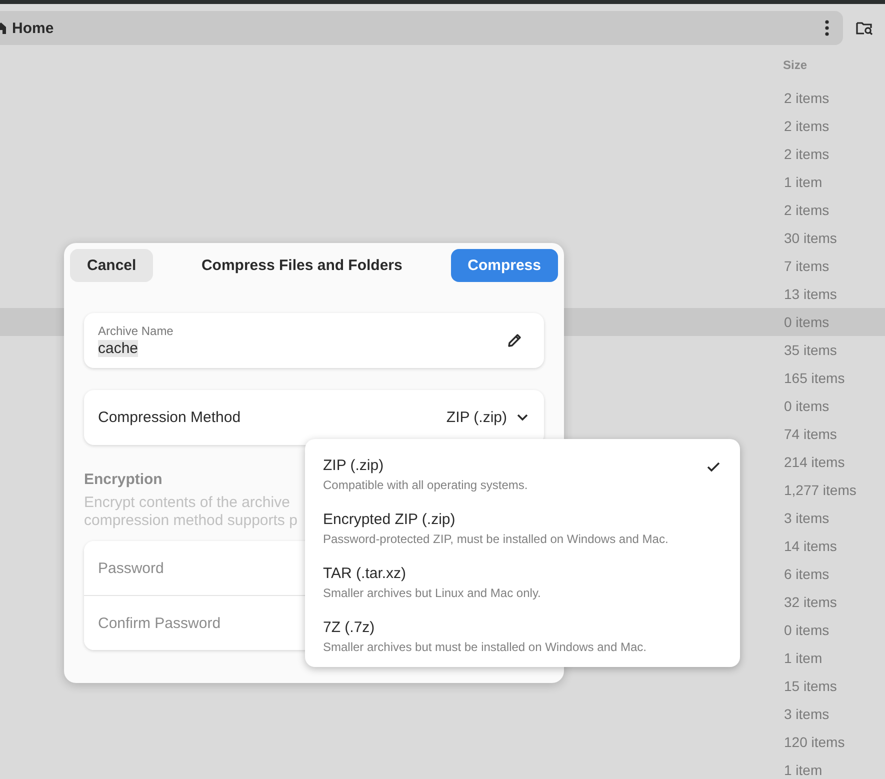  I want to click on field-label: Archive Name, so click(136, 331).